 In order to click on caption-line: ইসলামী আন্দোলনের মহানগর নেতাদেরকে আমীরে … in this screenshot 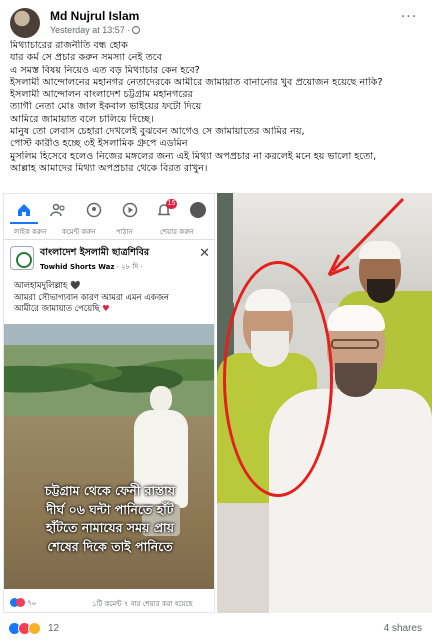, I will do `click(196, 82)`.